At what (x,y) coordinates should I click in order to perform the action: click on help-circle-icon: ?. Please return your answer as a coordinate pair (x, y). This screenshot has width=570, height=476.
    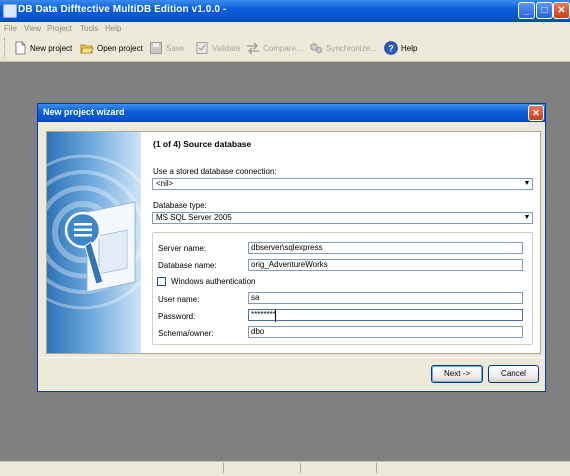
    Looking at the image, I should click on (391, 48).